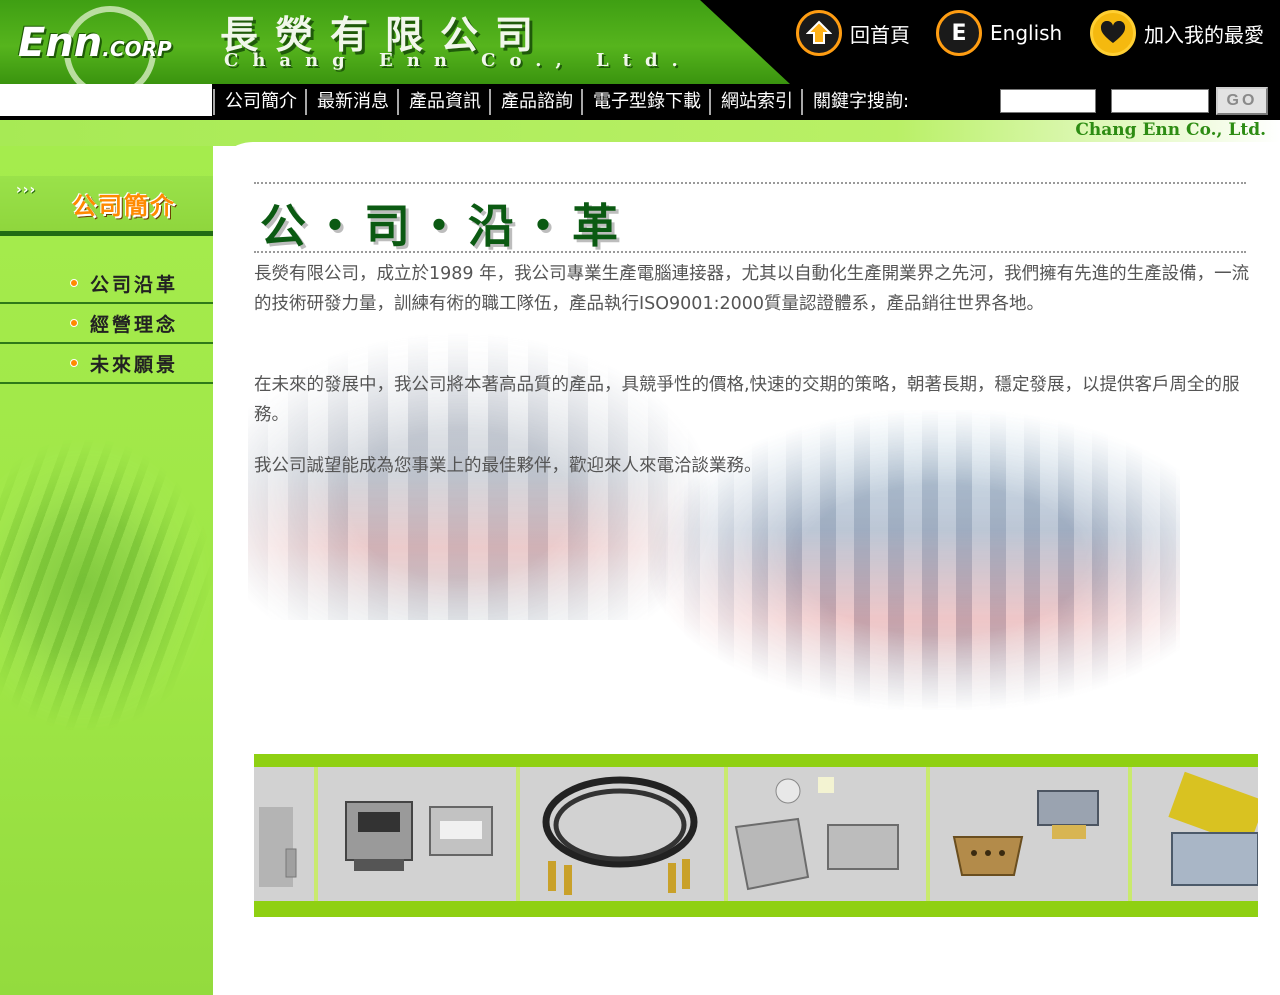 The image size is (1280, 995). Describe the element at coordinates (1026, 33) in the screenshot. I see `english-link-label: English` at that location.